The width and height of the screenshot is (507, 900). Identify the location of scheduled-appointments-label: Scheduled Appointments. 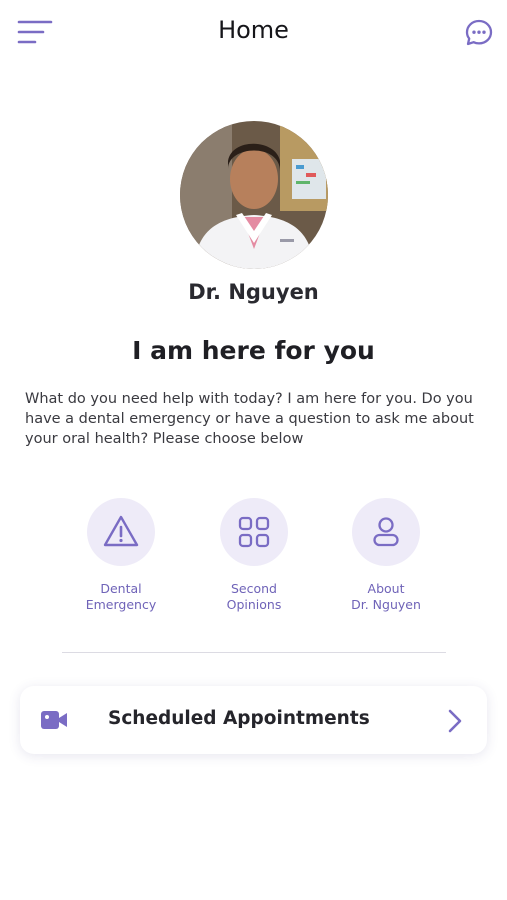
(239, 718).